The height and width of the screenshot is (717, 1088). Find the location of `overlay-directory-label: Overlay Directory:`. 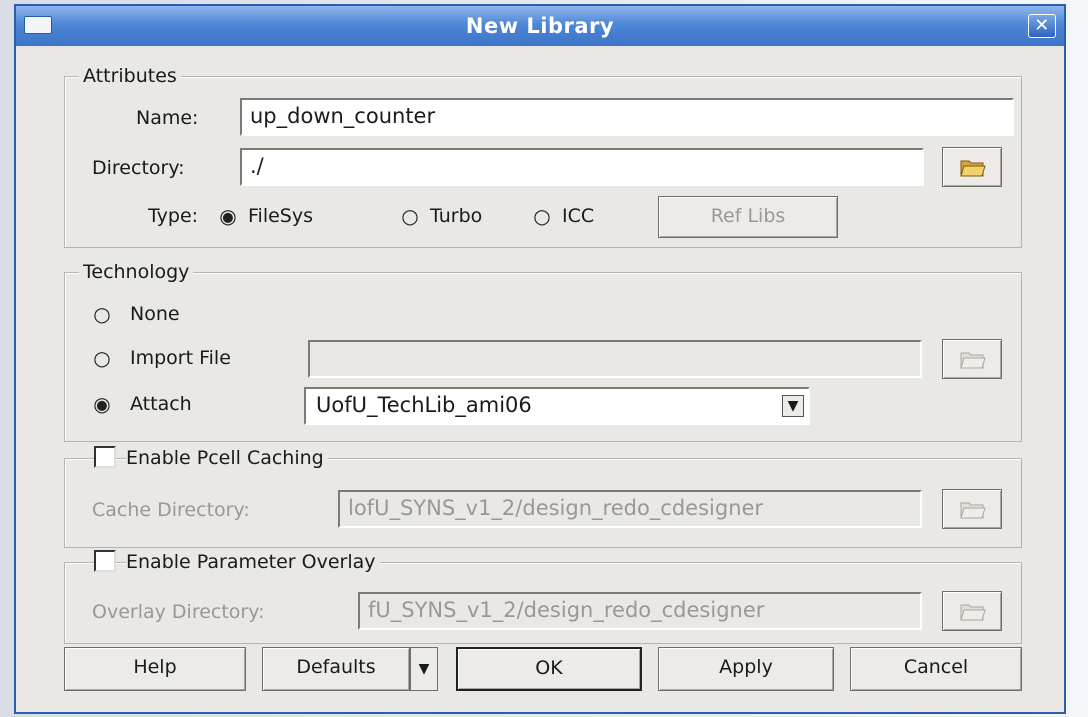

overlay-directory-label: Overlay Directory: is located at coordinates (178, 612).